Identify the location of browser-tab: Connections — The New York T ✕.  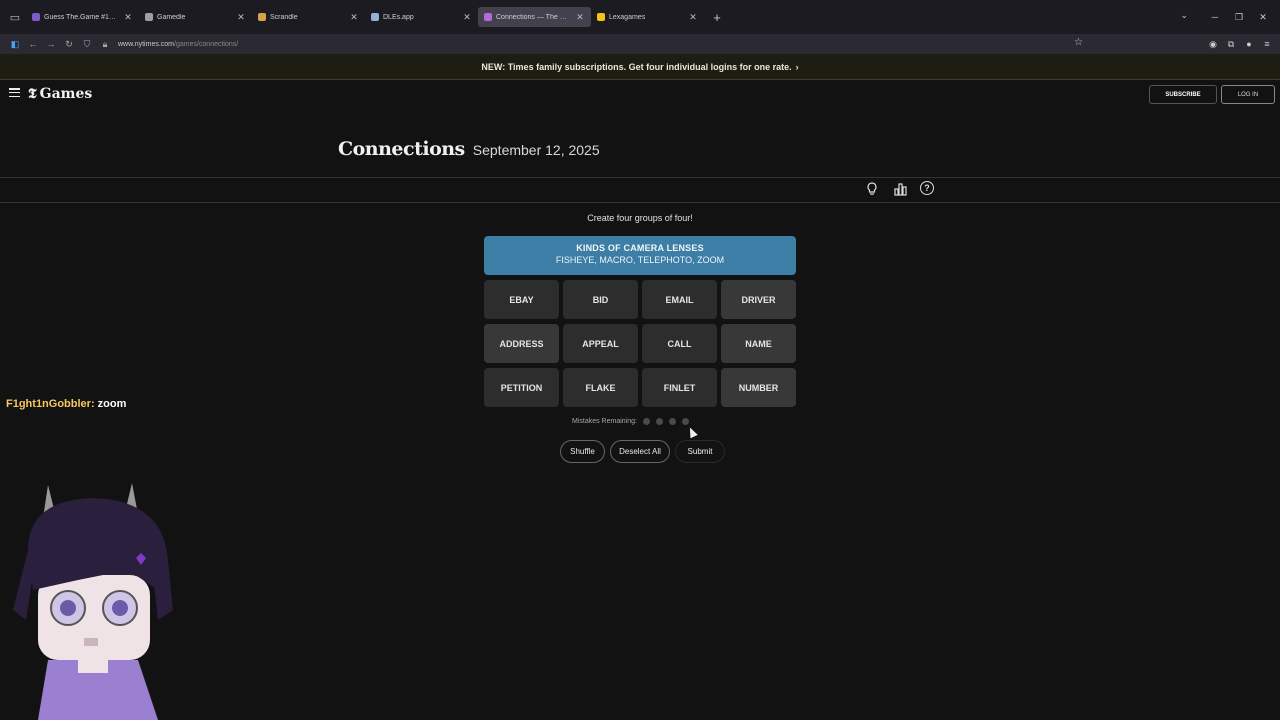
(534, 17).